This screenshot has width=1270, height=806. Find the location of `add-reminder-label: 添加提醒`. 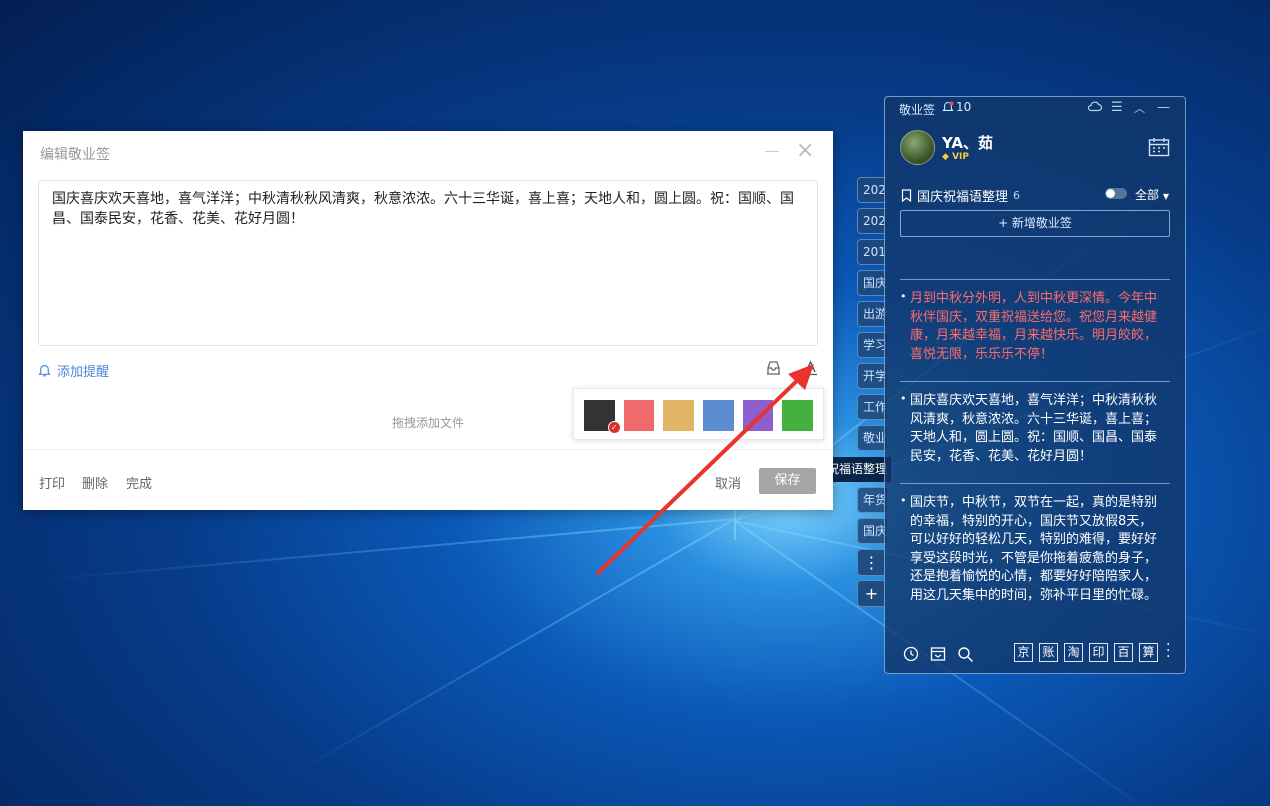

add-reminder-label: 添加提醒 is located at coordinates (83, 372).